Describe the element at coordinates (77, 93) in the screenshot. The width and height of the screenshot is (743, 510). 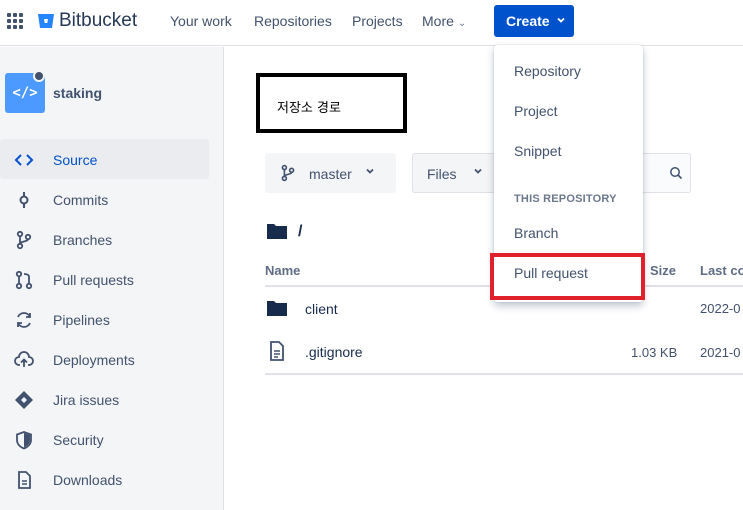
I see `repo-name: staking` at that location.